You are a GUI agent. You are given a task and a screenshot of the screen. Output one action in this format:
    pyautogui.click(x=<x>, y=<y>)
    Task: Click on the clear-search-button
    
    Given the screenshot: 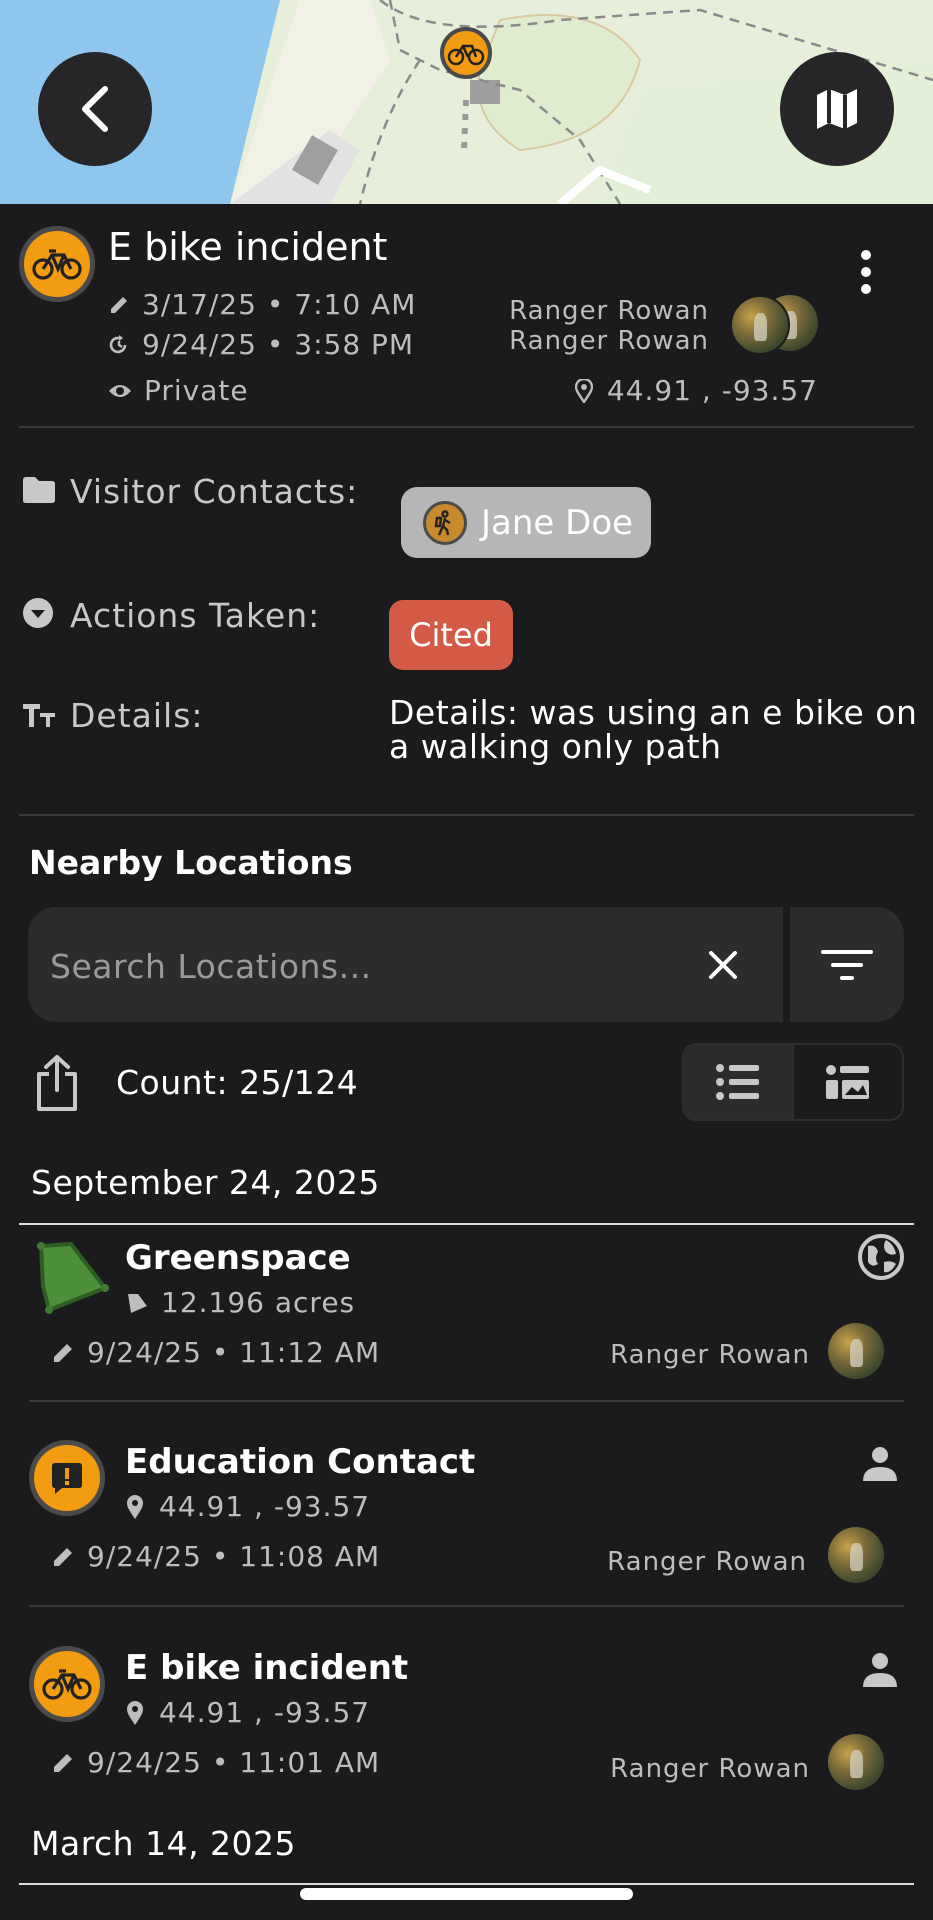 What is the action you would take?
    pyautogui.click(x=723, y=965)
    